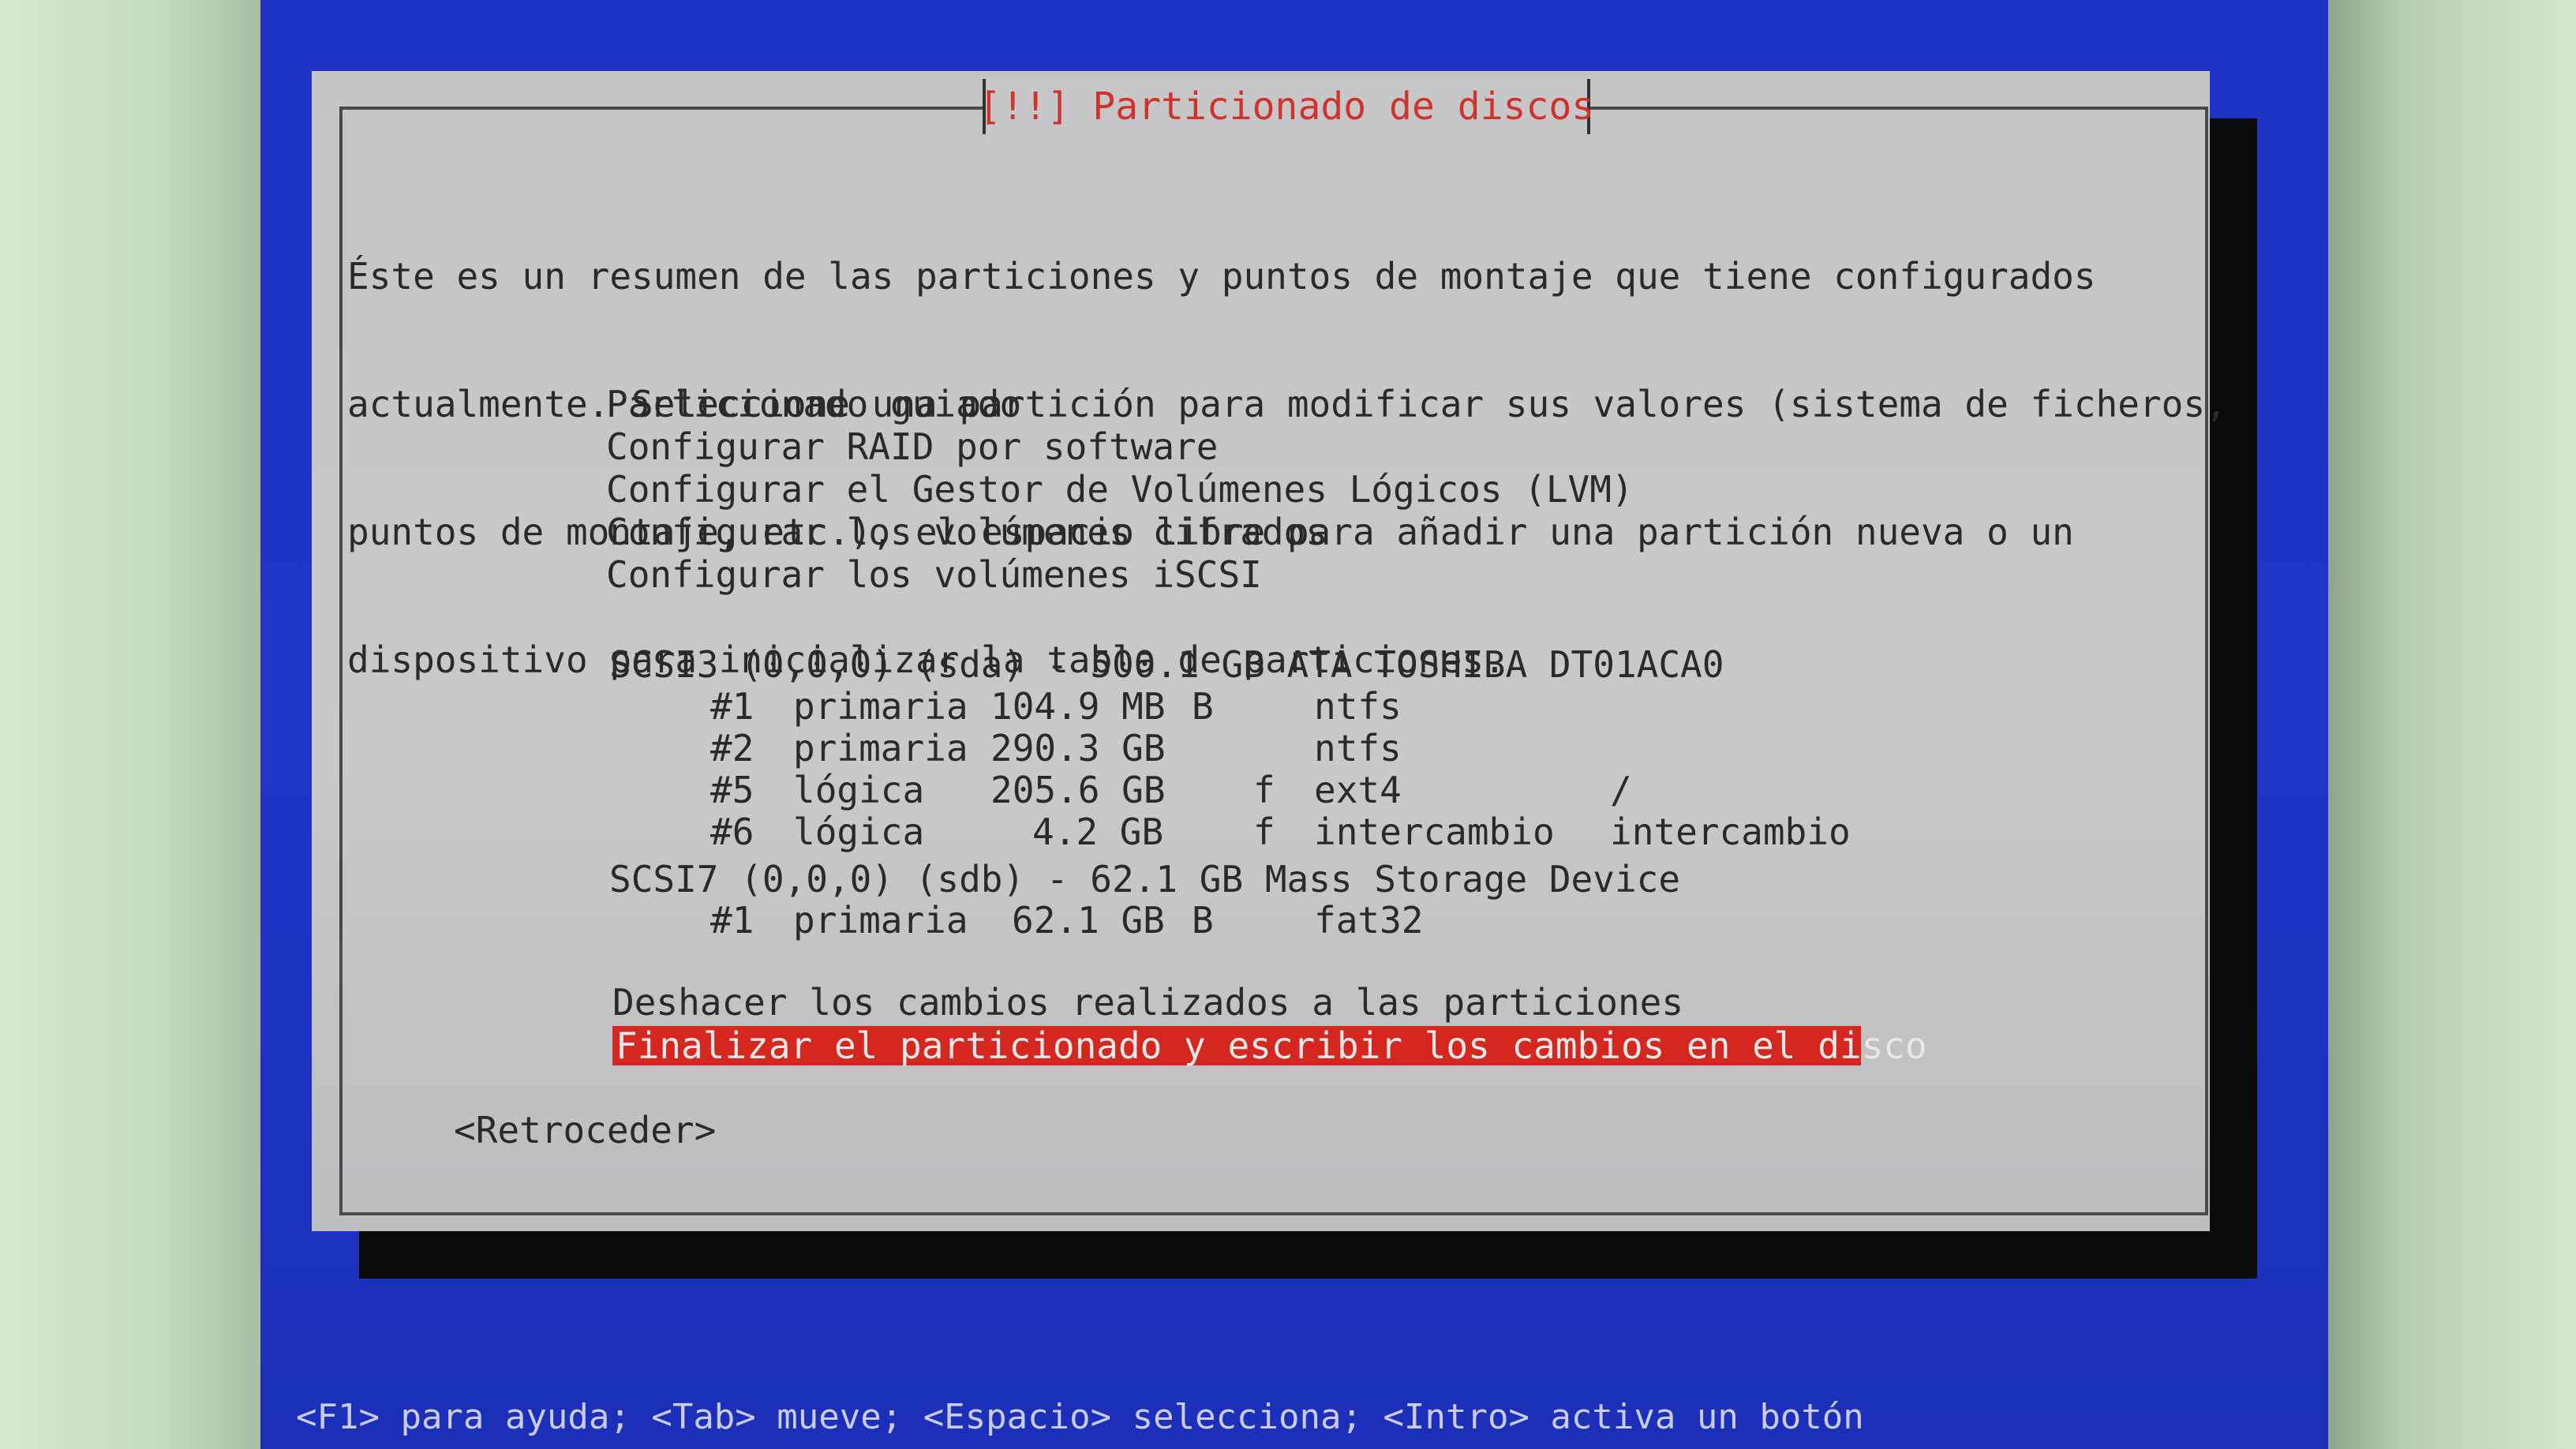 This screenshot has width=2576, height=1449. What do you see at coordinates (1098, 832) in the screenshot?
I see `partition-size: 4.2 GB` at bounding box center [1098, 832].